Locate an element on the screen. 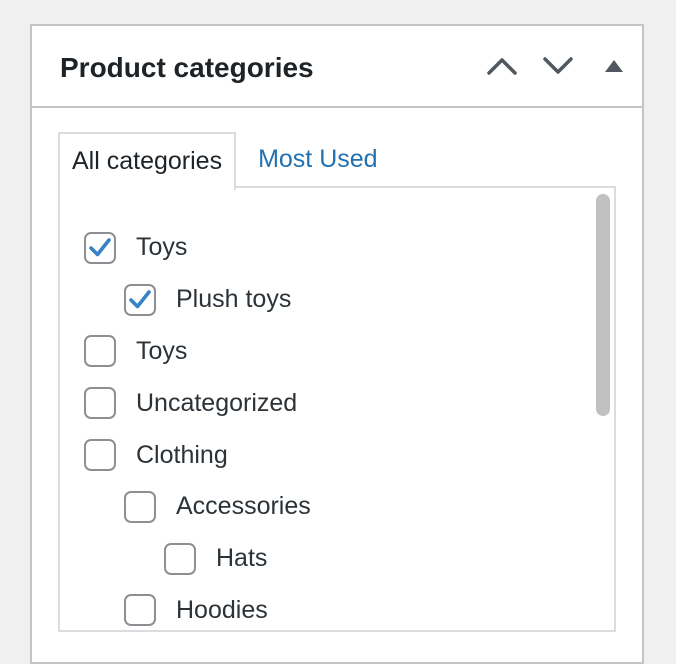  category-item: Uncategorized is located at coordinates (197, 403).